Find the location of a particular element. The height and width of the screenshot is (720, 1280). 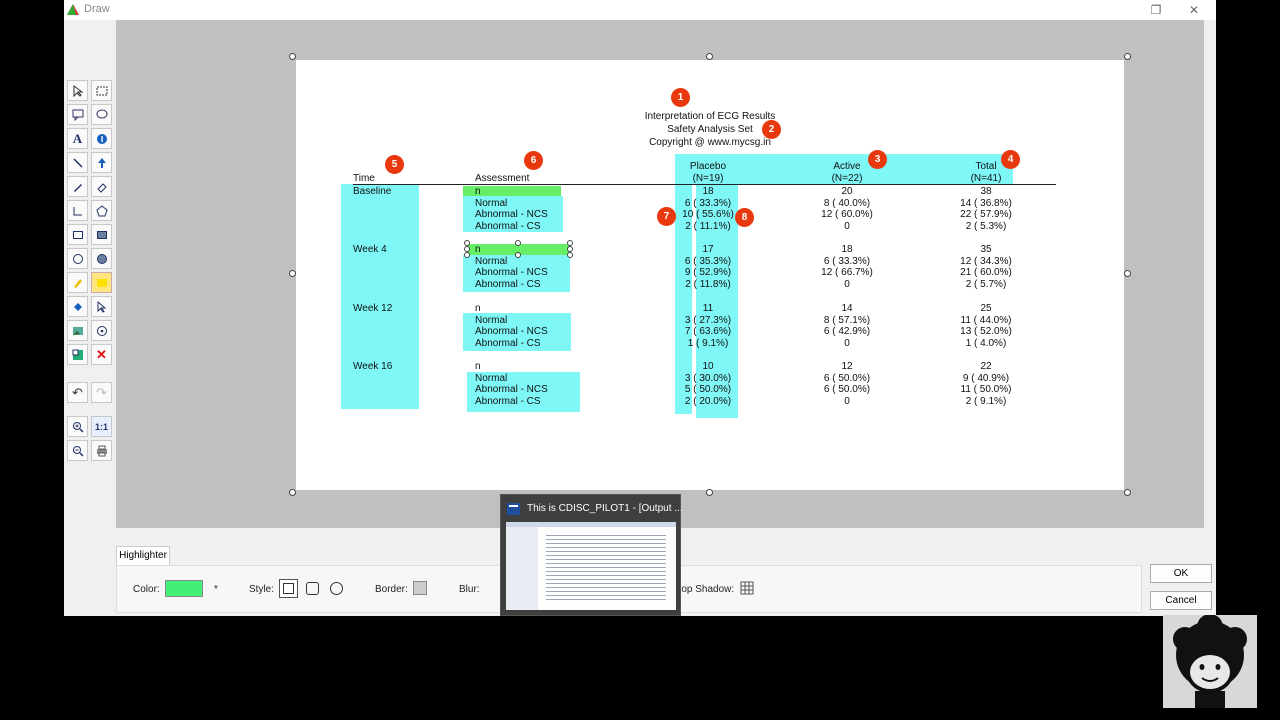

pencil-tool-button is located at coordinates (77, 186).